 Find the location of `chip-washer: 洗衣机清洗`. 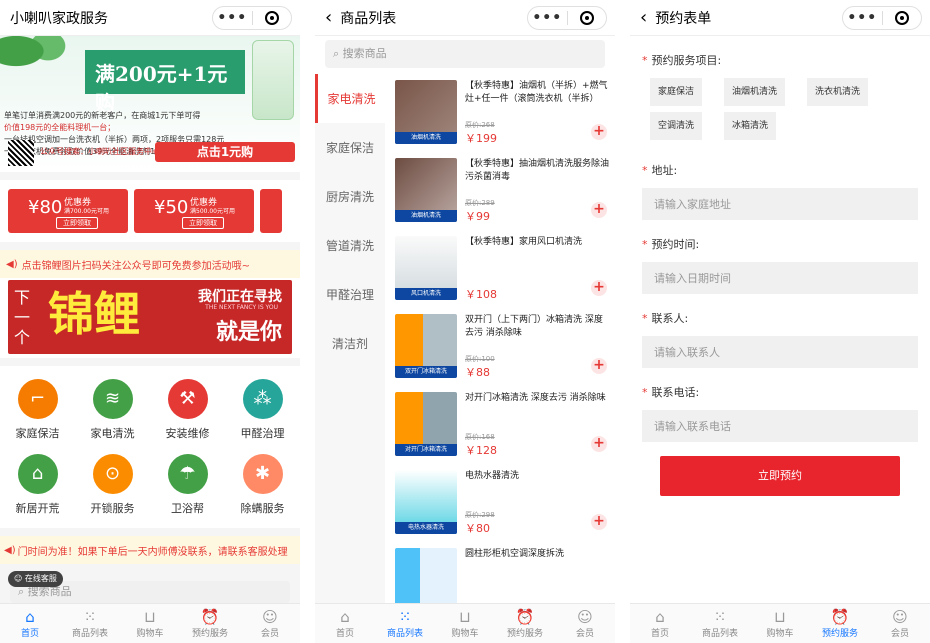

chip-washer: 洗衣机清洗 is located at coordinates (838, 92).